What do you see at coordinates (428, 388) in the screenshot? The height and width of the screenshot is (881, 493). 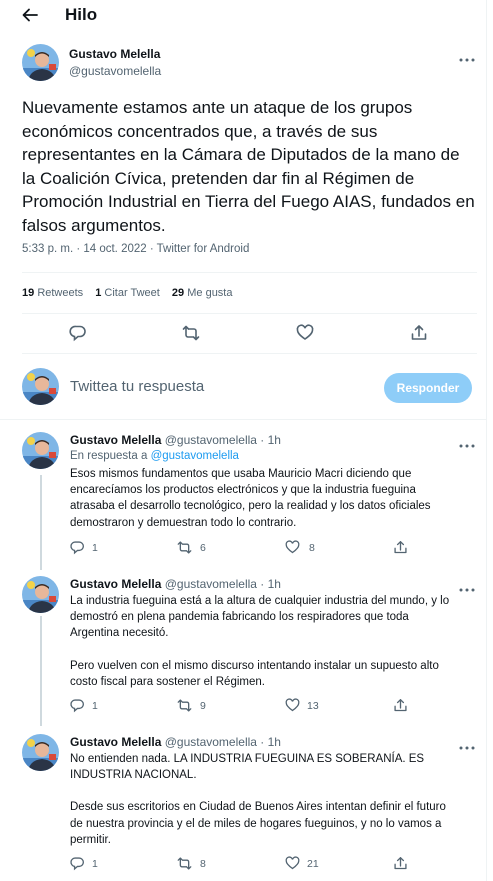 I see `reply-button: Responder` at bounding box center [428, 388].